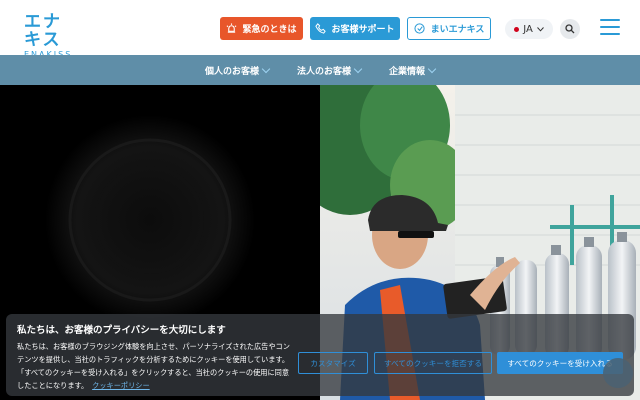  Describe the element at coordinates (419, 28) in the screenshot. I see `my-page-icon` at that location.